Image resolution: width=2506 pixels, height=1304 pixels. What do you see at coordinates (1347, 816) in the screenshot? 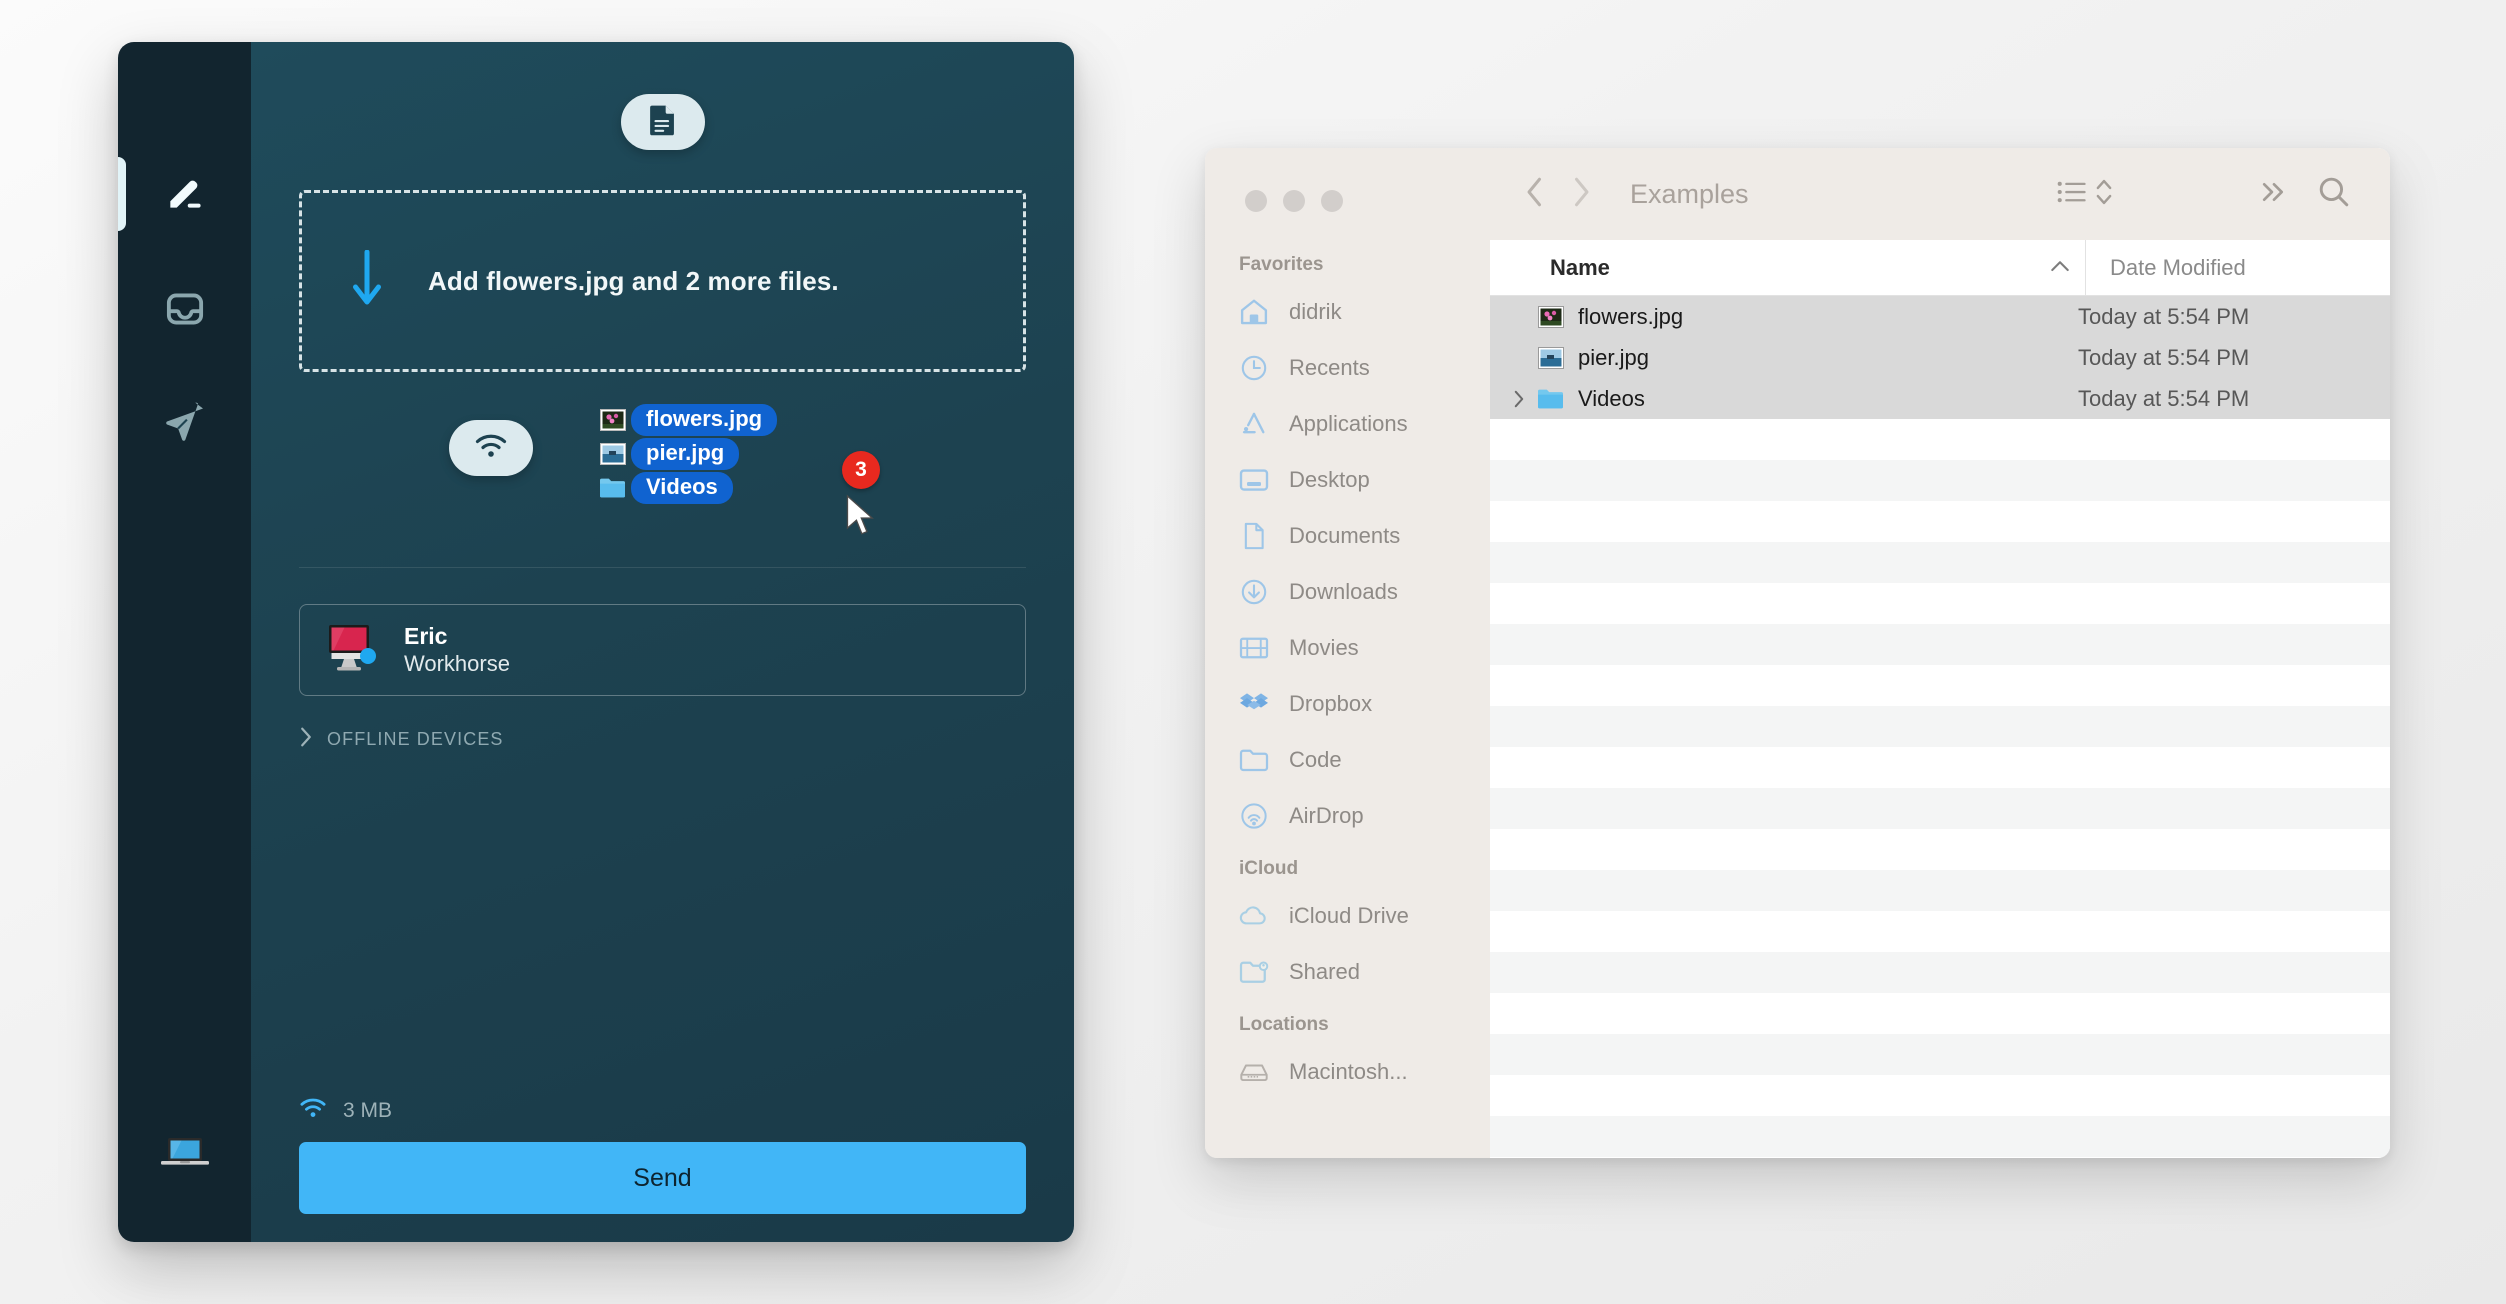
I see `sidebar-item-airdrop: AirDrop` at bounding box center [1347, 816].